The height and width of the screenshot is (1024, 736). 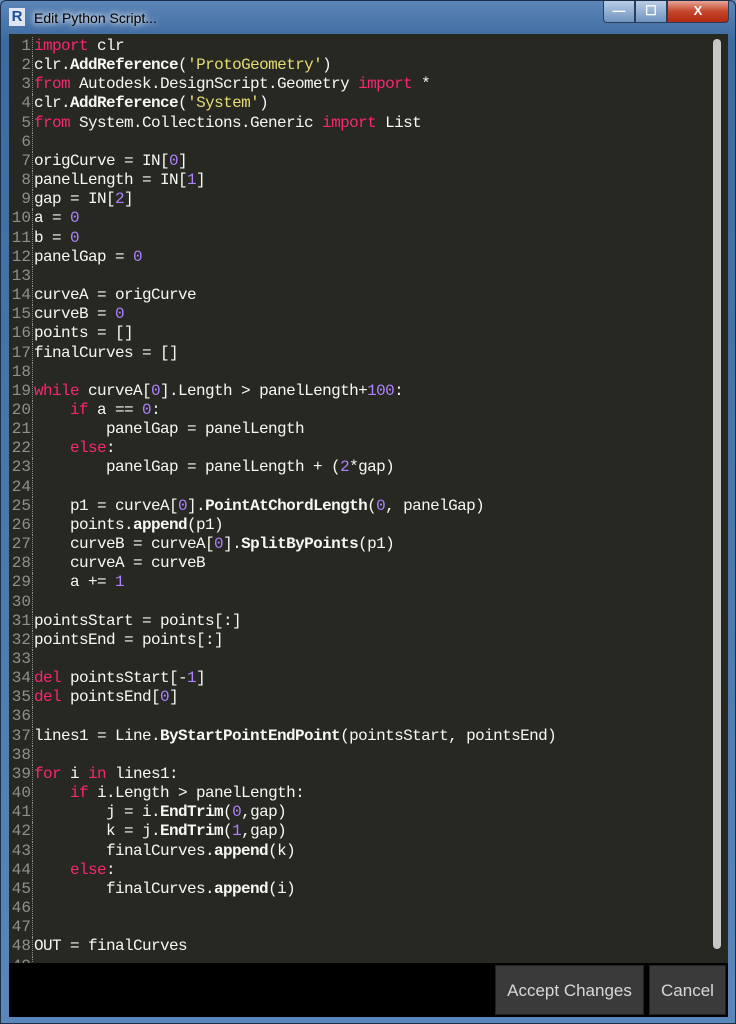 I want to click on line-number: 7, so click(x=21, y=161).